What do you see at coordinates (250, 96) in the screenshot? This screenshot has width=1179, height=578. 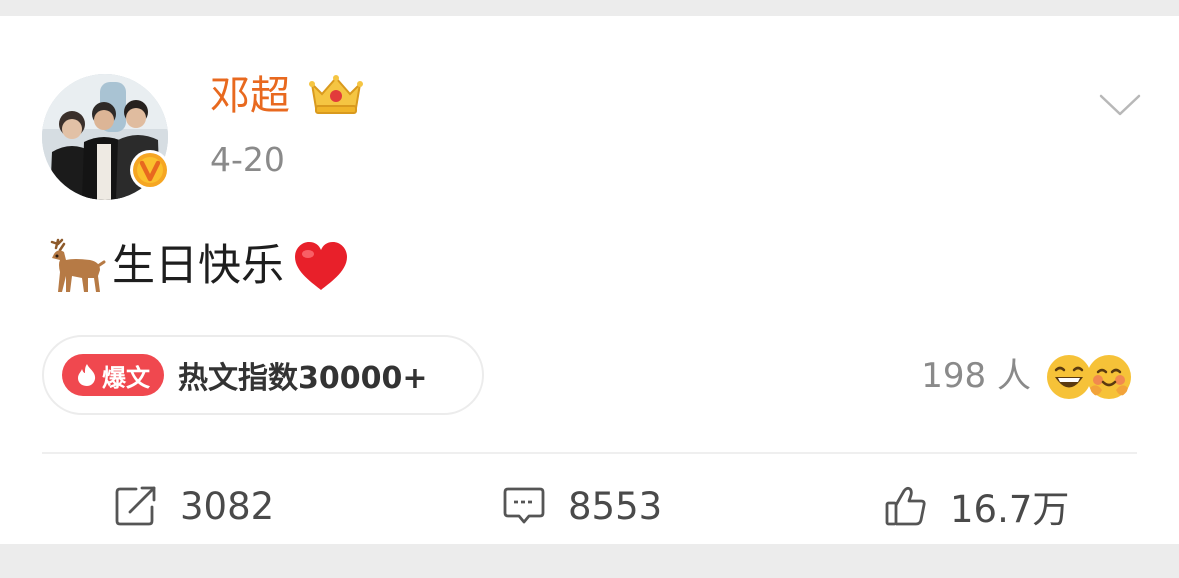 I see `author-name: 邓超` at bounding box center [250, 96].